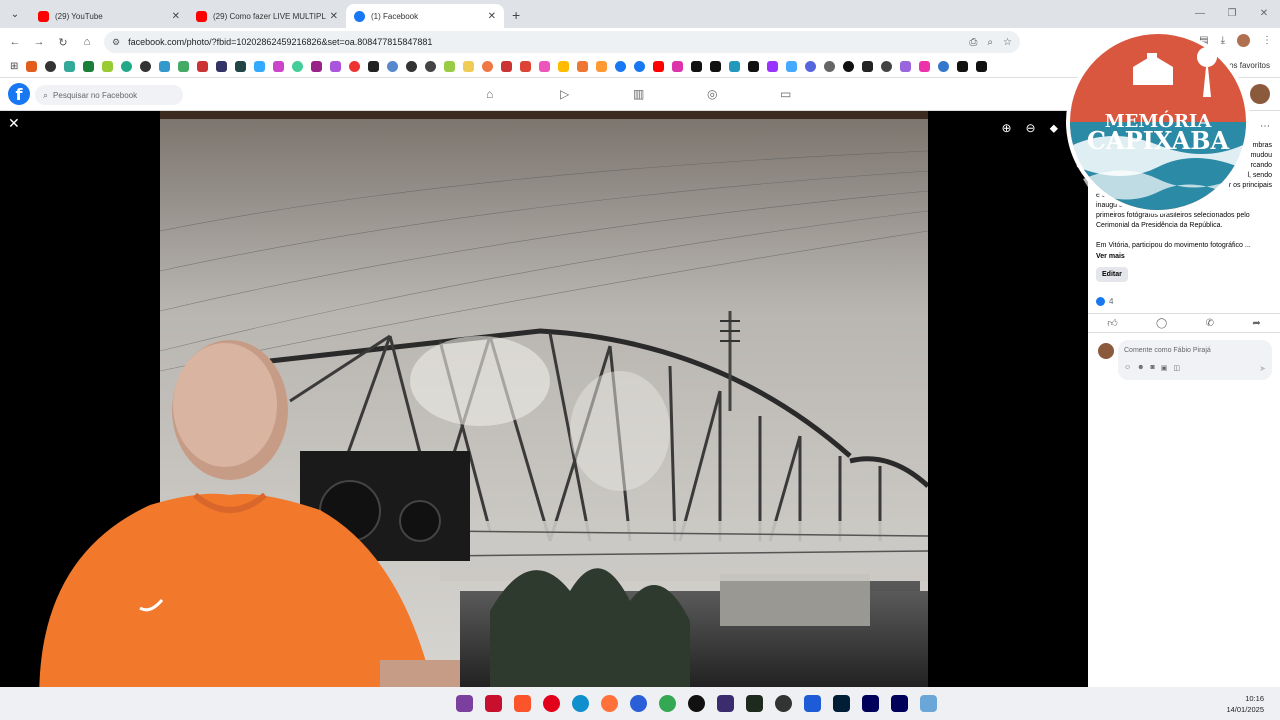 This screenshot has height=720, width=1280. I want to click on youtube-bookmark-icon, so click(659, 66).